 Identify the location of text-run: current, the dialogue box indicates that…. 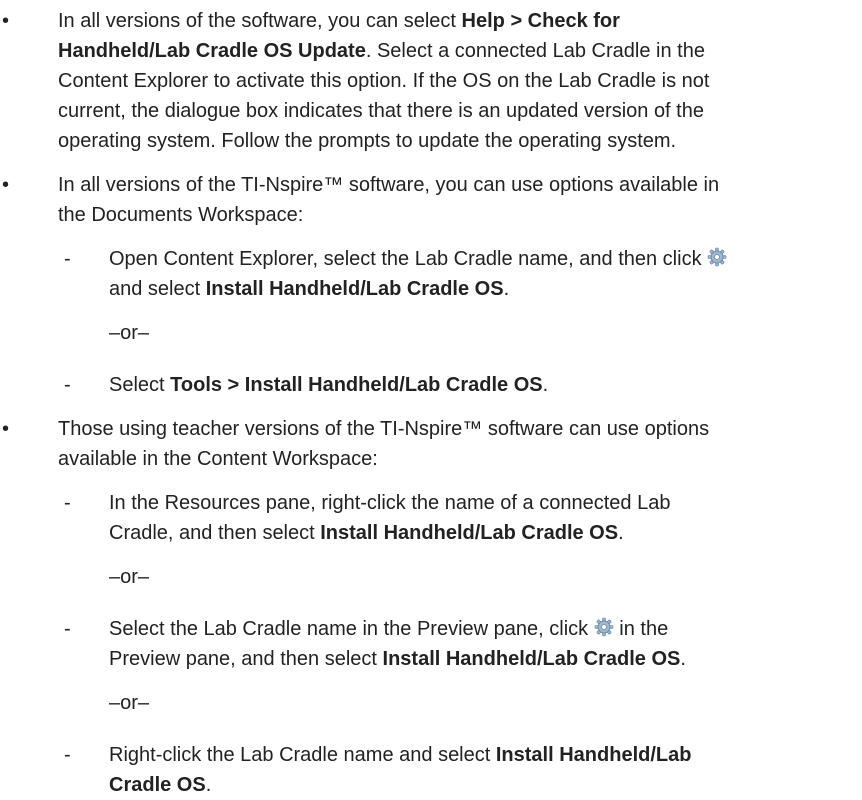
(381, 111).